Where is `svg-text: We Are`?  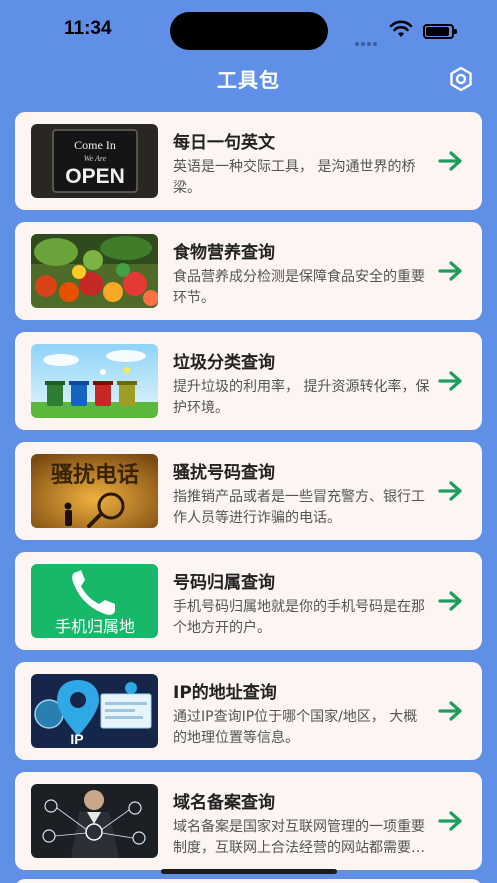 svg-text: We Are is located at coordinates (95, 158).